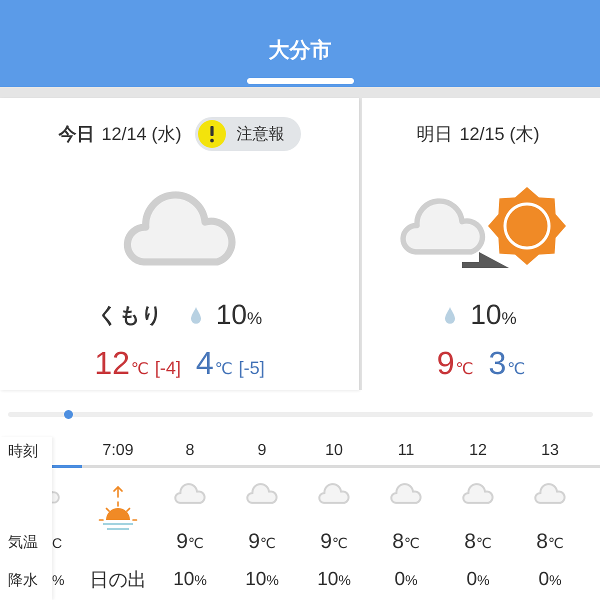  What do you see at coordinates (57, 543) in the screenshot?
I see `hour-temperature: C` at bounding box center [57, 543].